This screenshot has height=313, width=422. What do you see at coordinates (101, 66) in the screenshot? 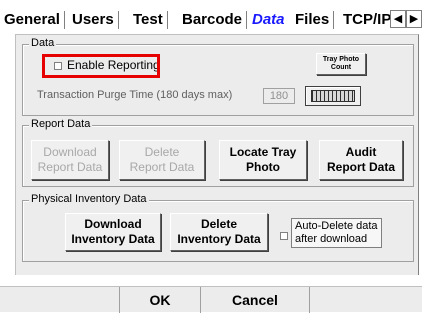
I see `enable-reporting-highlight` at bounding box center [101, 66].